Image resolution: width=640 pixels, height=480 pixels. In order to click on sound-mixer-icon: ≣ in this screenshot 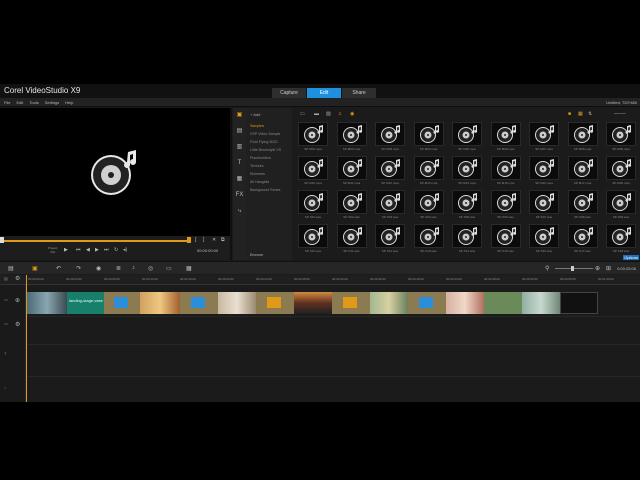, I will do `click(118, 268)`.